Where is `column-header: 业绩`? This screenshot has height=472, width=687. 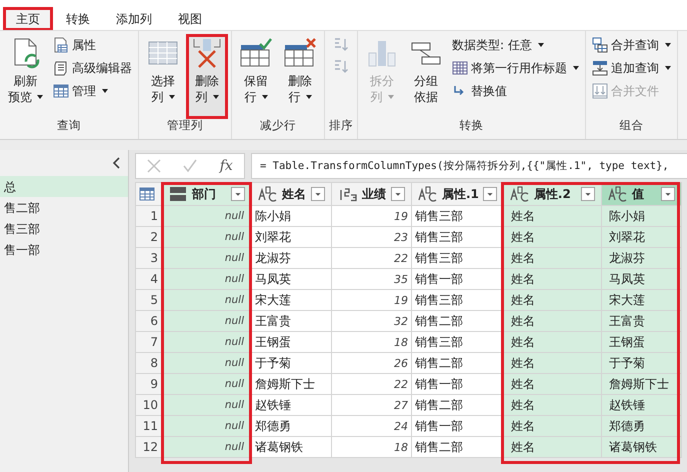
column-header: 业绩 is located at coordinates (372, 194).